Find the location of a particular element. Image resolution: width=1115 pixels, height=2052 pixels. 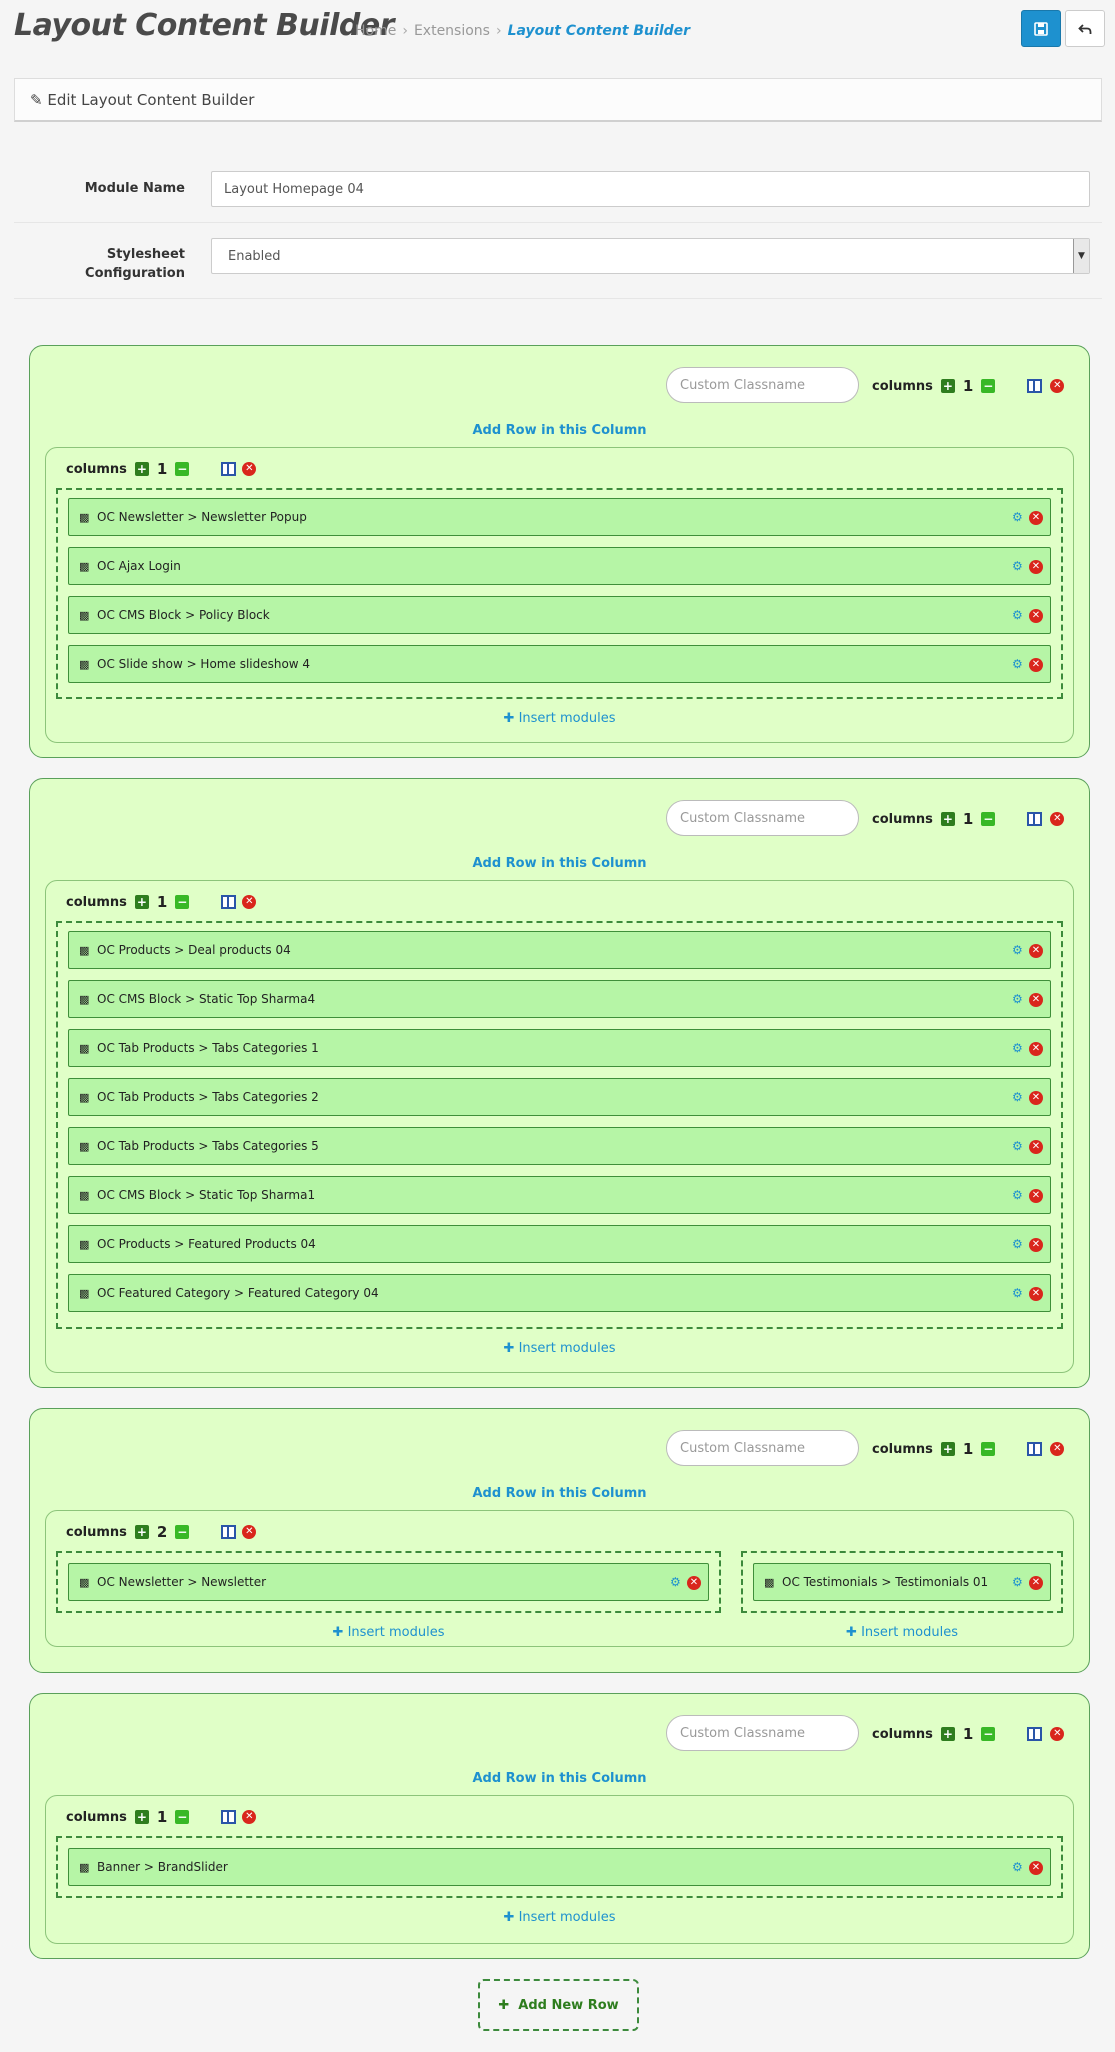

module-item: ▩ Banner > BrandSlider ⚙ ✕ is located at coordinates (559, 1867).